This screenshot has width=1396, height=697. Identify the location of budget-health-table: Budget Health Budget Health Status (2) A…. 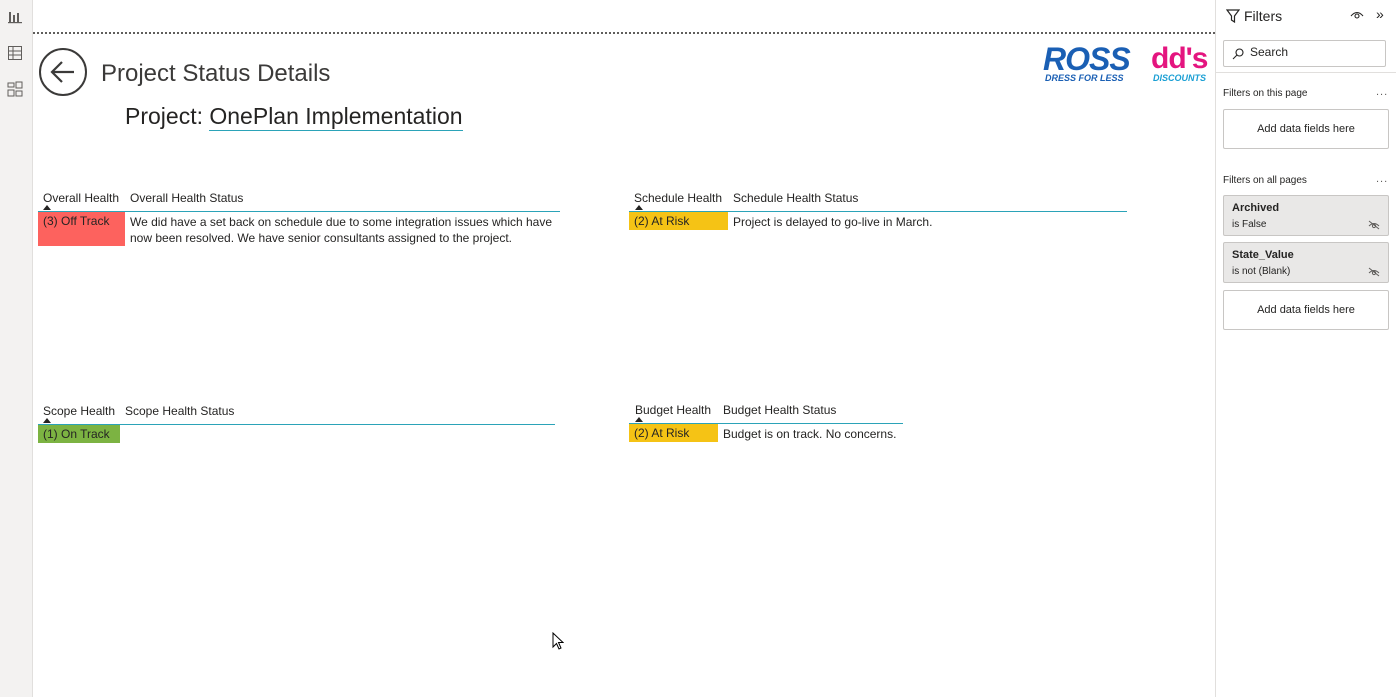
(766, 425).